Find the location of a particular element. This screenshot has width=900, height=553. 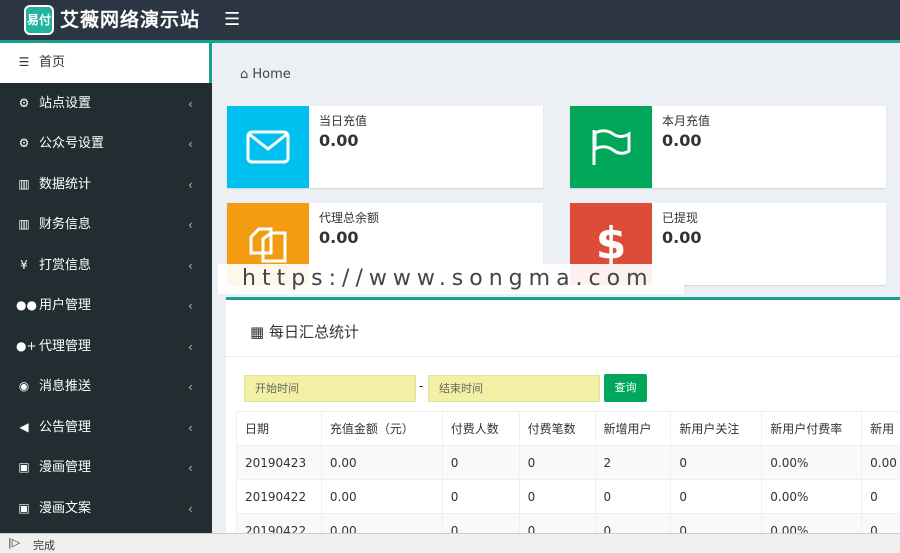

sidebar-item-data-stats: ▥ 数据统计 ‹ is located at coordinates (106, 185).